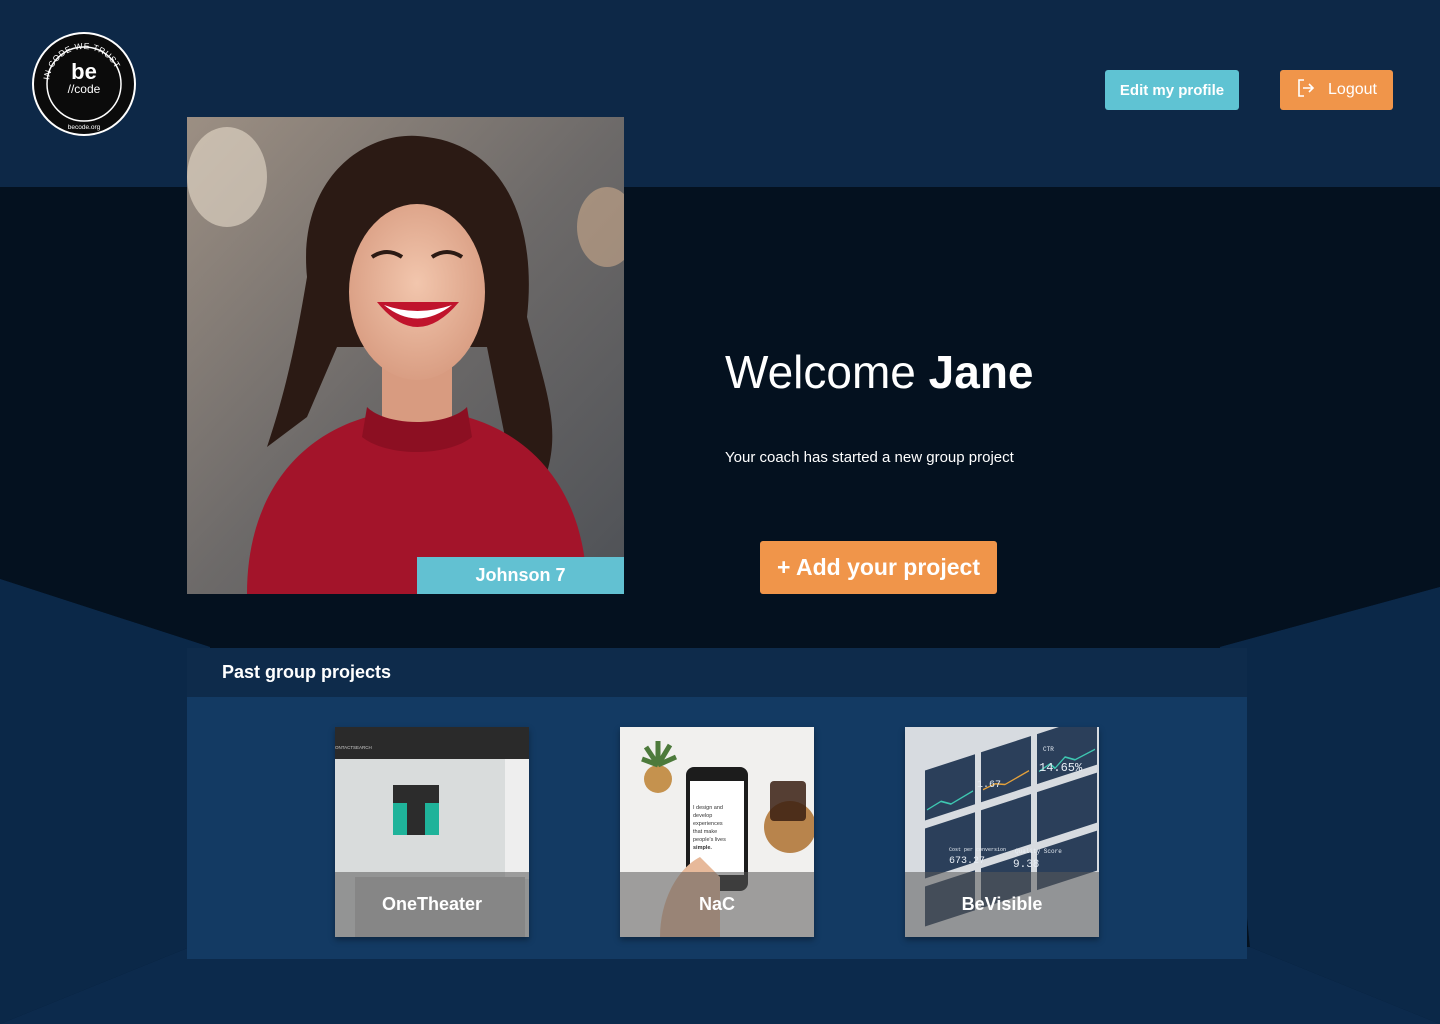 Image resolution: width=1440 pixels, height=1024 pixels. Describe the element at coordinates (520, 575) in the screenshot. I see `cohort-badge: Johnson 7` at that location.